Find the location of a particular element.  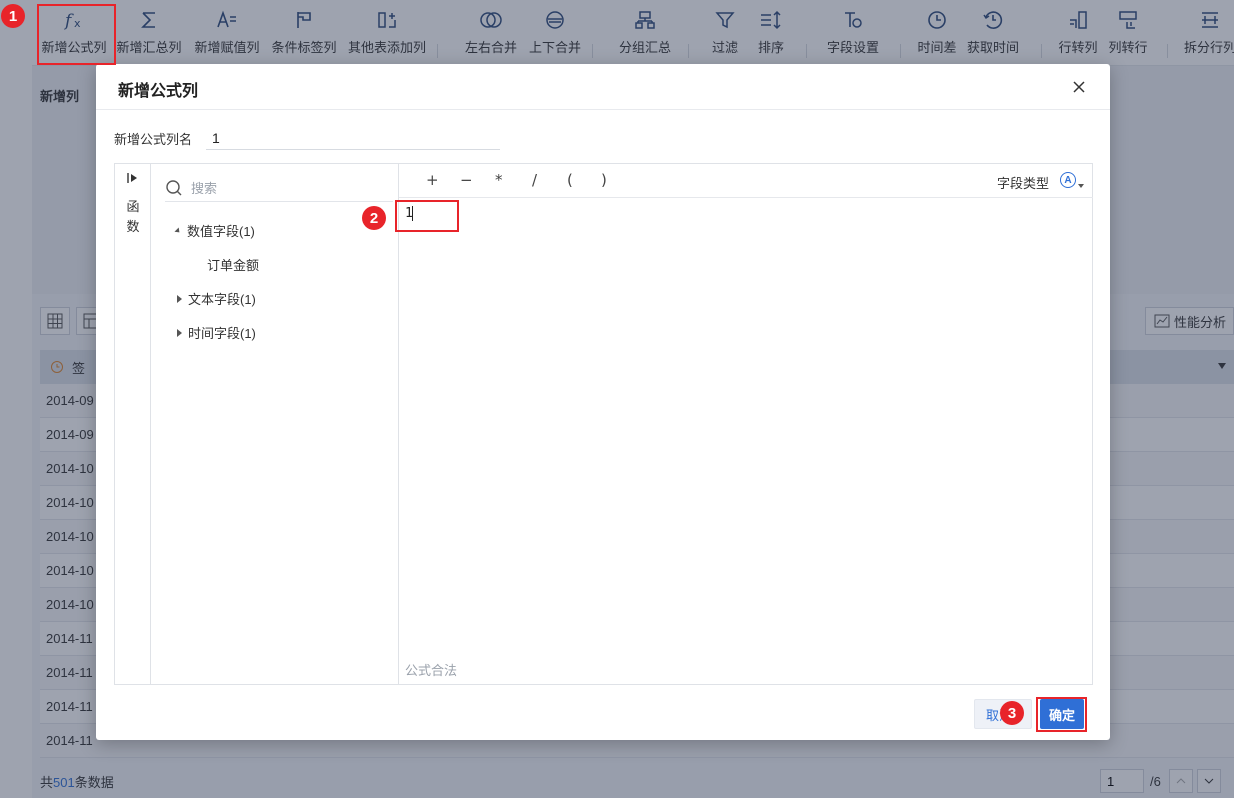

tree-node-text: 文本字段(1) is located at coordinates (216, 298).